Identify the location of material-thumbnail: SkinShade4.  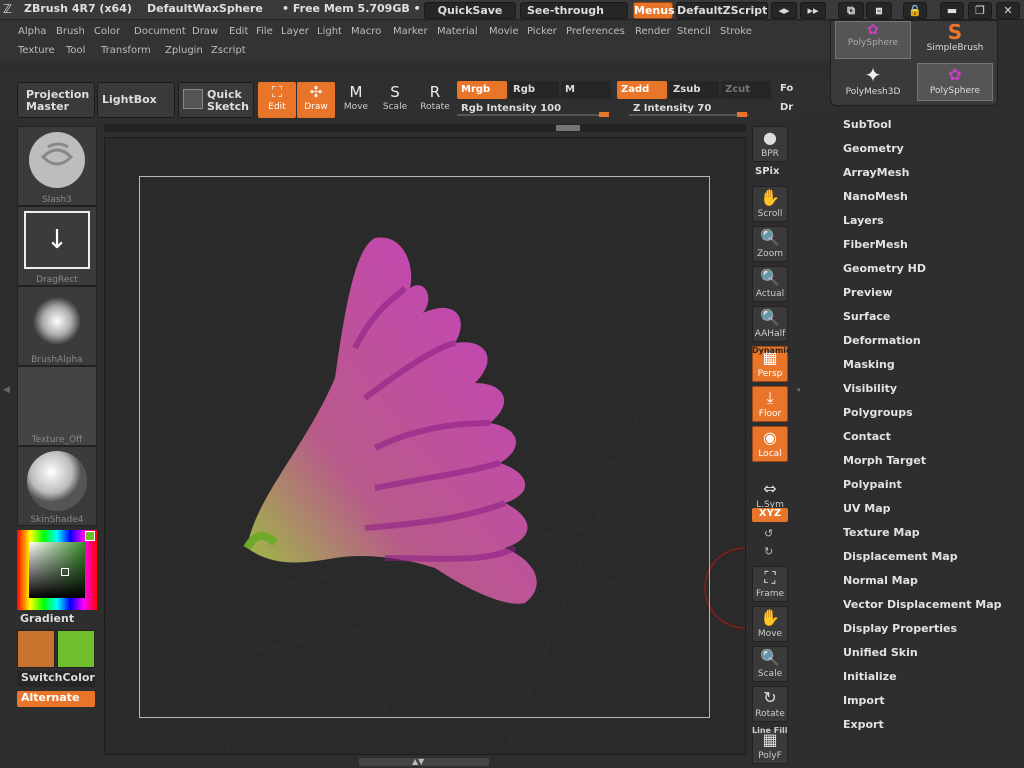
(57, 486).